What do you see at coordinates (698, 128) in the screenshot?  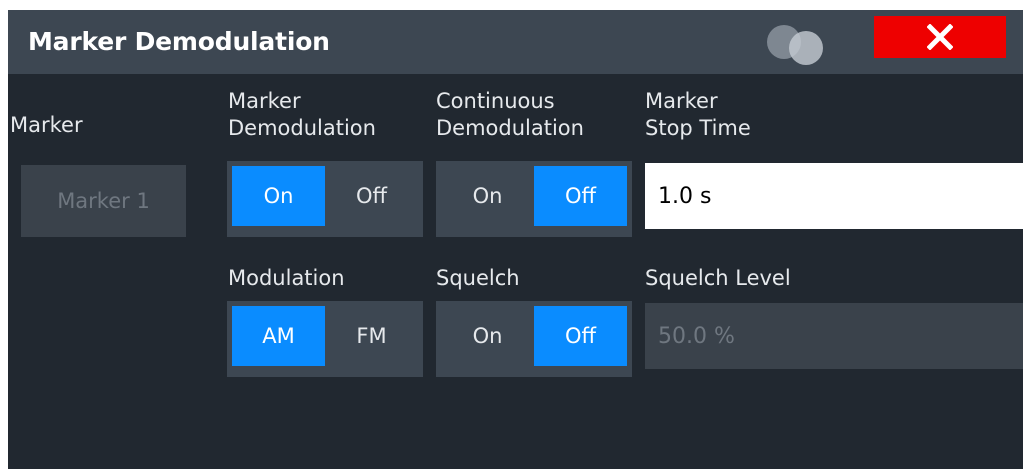 I see `marker-stop-time-label-line2: Stop Time` at bounding box center [698, 128].